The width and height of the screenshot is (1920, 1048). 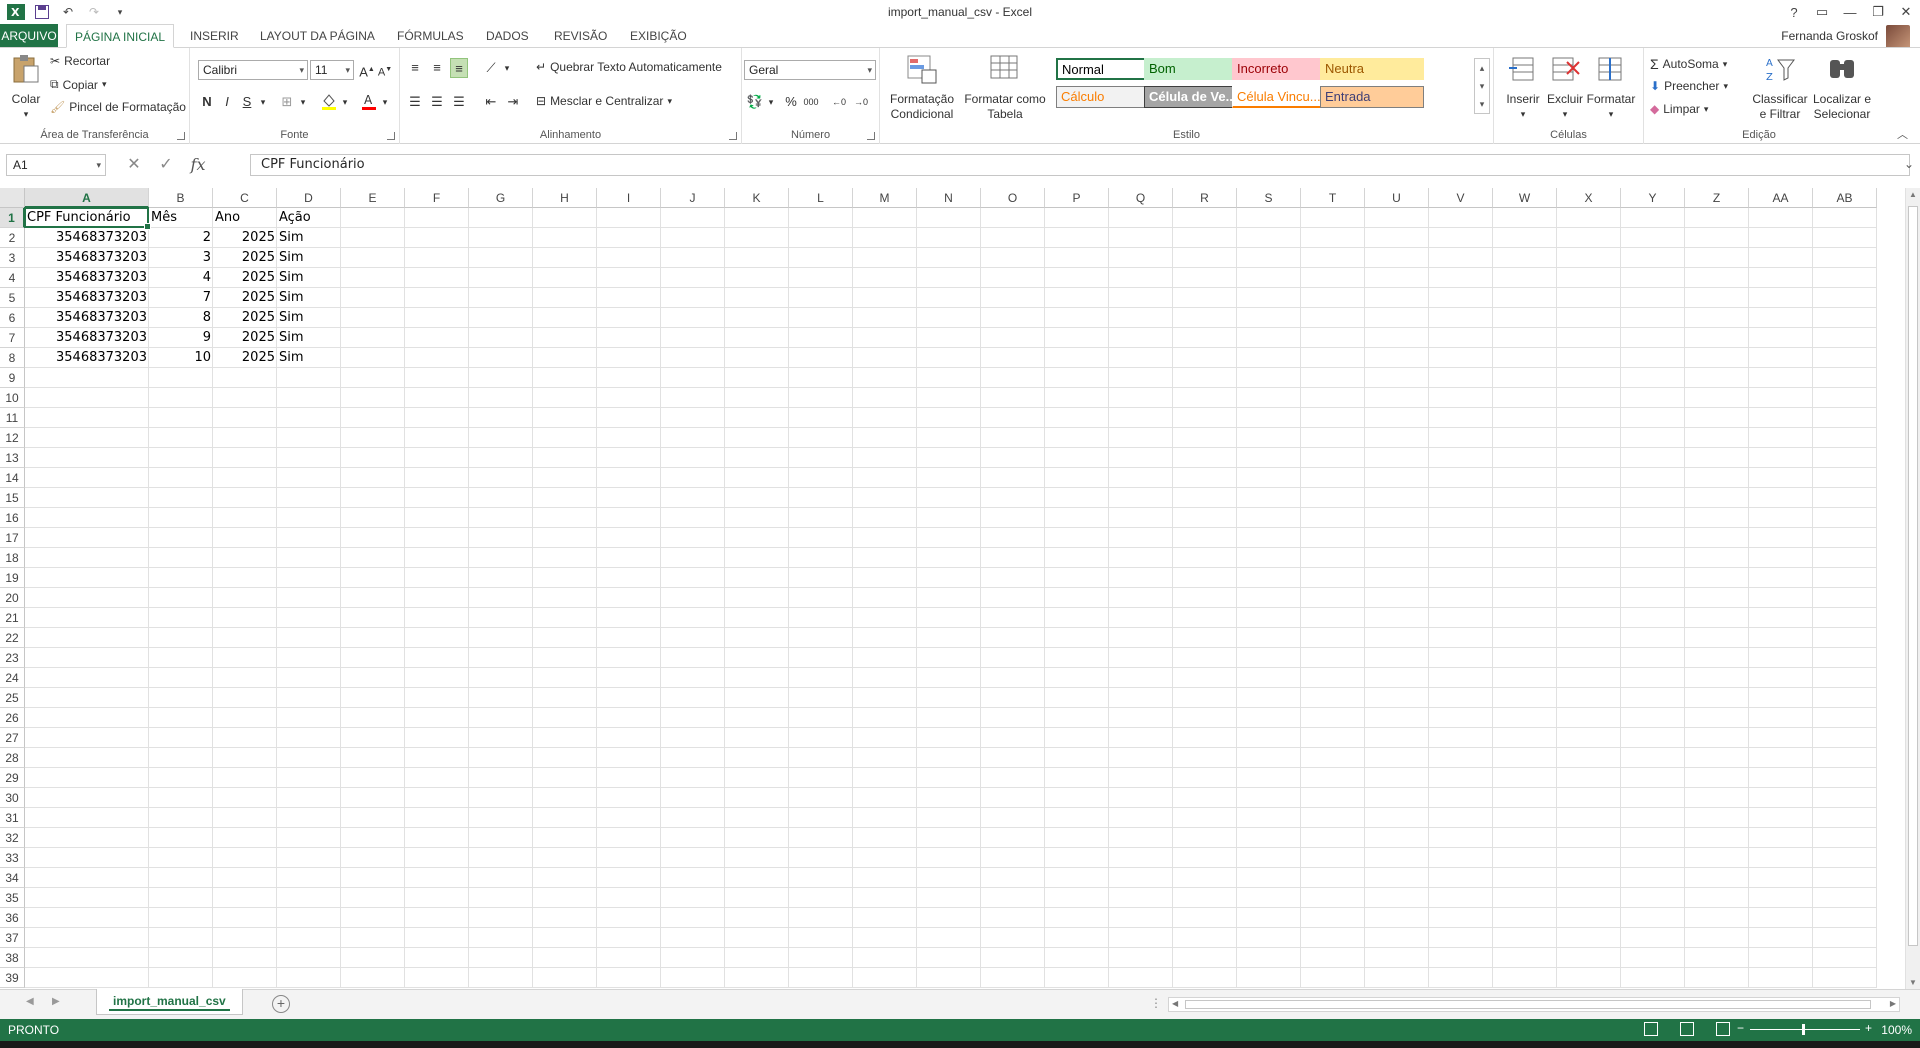 I want to click on number-format-select: Geral, so click(x=810, y=70).